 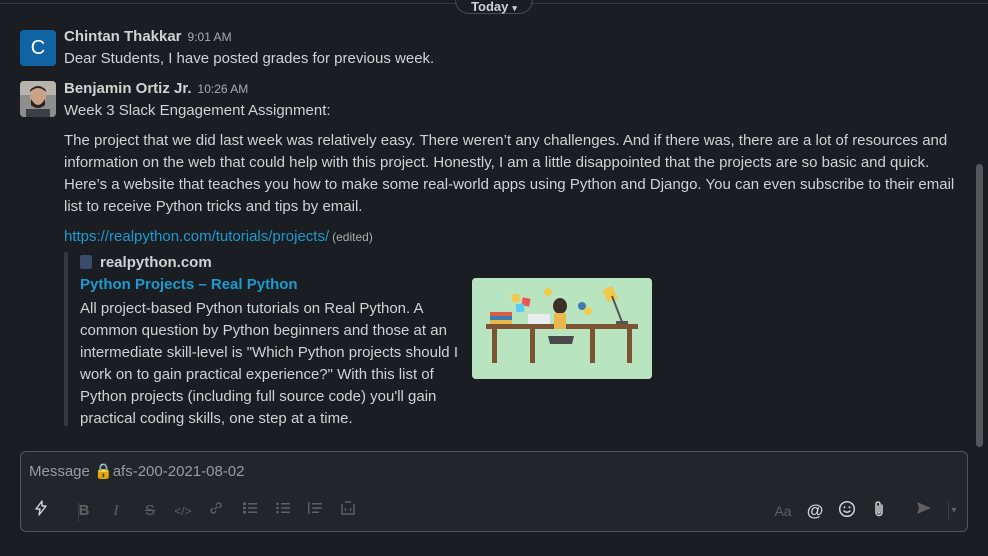 I want to click on timestamp: 10:26 AM, so click(x=223, y=89).